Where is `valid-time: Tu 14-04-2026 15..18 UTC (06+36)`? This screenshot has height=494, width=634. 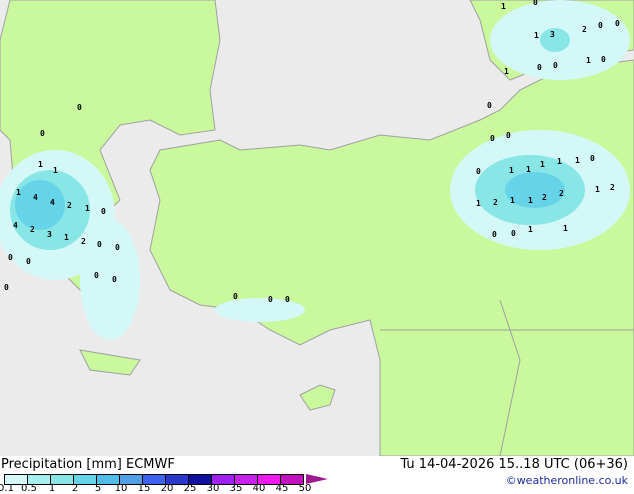 valid-time: Tu 14-04-2026 15..18 UTC (06+36) is located at coordinates (514, 464).